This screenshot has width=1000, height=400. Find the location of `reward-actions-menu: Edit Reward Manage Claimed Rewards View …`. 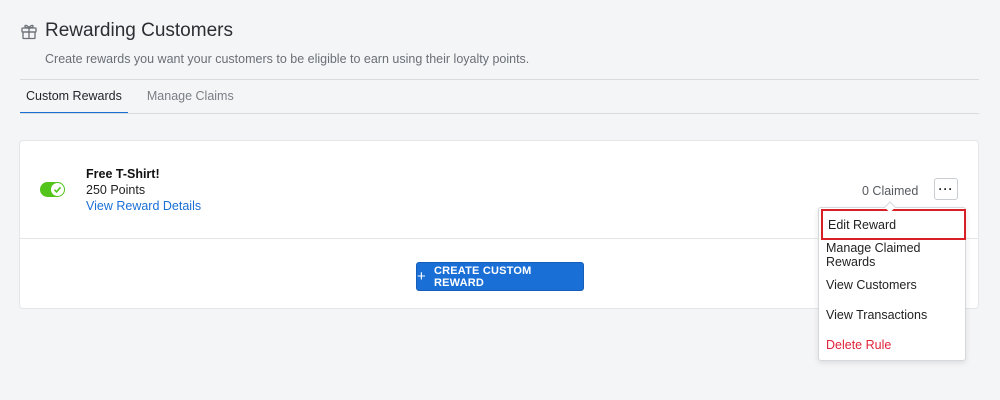

reward-actions-menu: Edit Reward Manage Claimed Rewards View … is located at coordinates (892, 284).